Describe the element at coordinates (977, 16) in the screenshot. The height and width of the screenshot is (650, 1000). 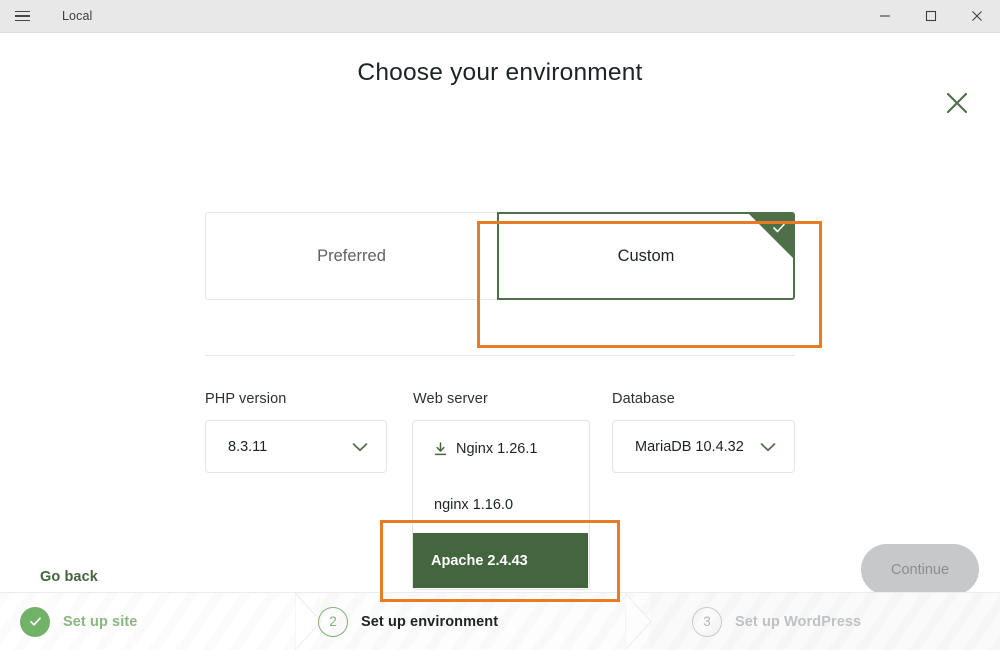
I see `close-icon` at that location.